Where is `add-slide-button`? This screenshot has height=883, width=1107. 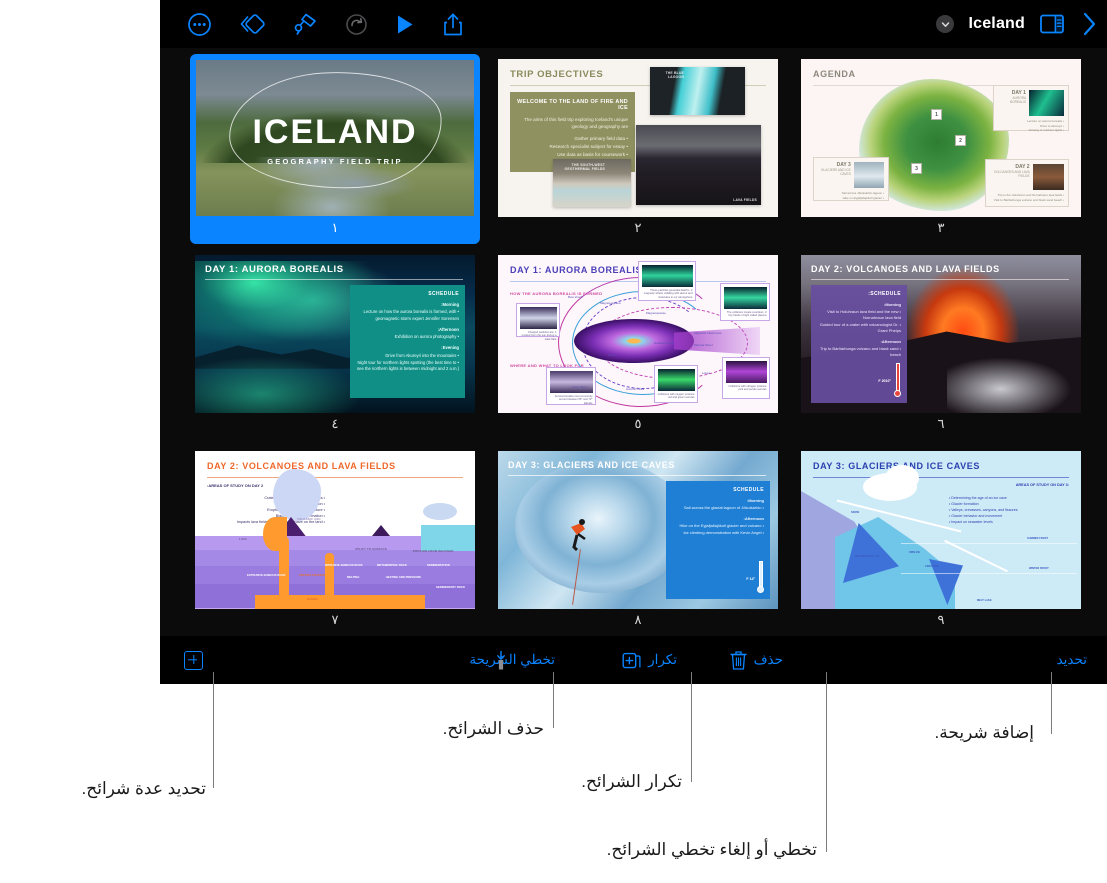
add-slide-button is located at coordinates (193, 660).